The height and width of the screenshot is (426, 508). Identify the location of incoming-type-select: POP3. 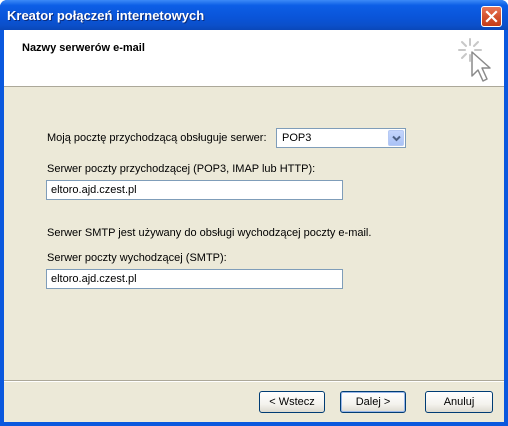
(341, 138).